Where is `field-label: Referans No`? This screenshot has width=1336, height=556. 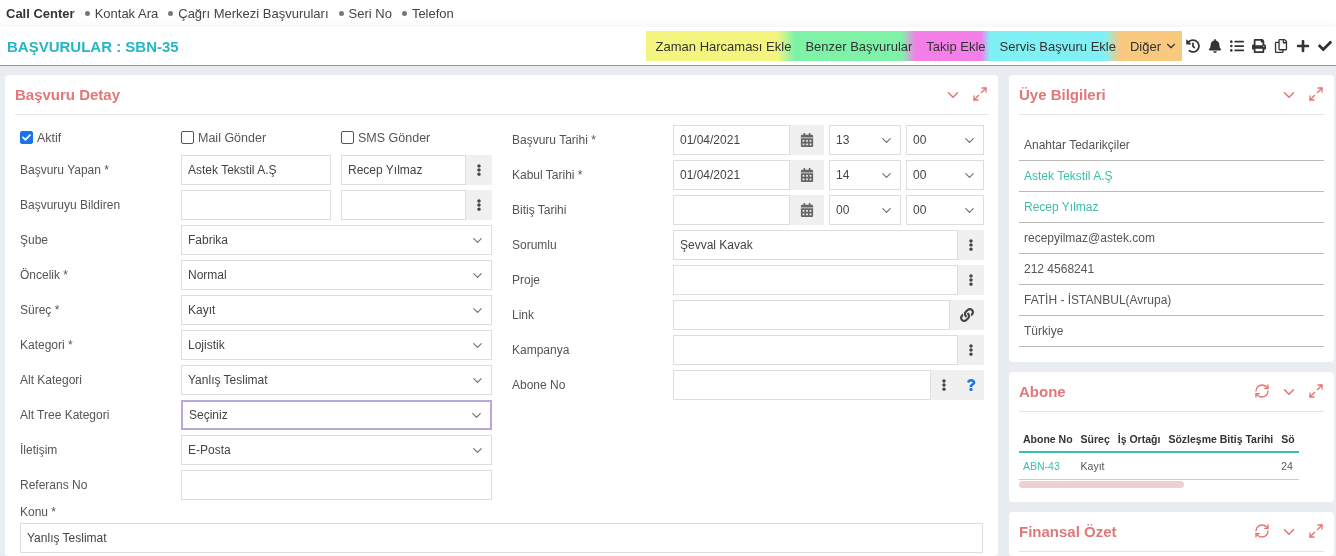 field-label: Referans No is located at coordinates (54, 485).